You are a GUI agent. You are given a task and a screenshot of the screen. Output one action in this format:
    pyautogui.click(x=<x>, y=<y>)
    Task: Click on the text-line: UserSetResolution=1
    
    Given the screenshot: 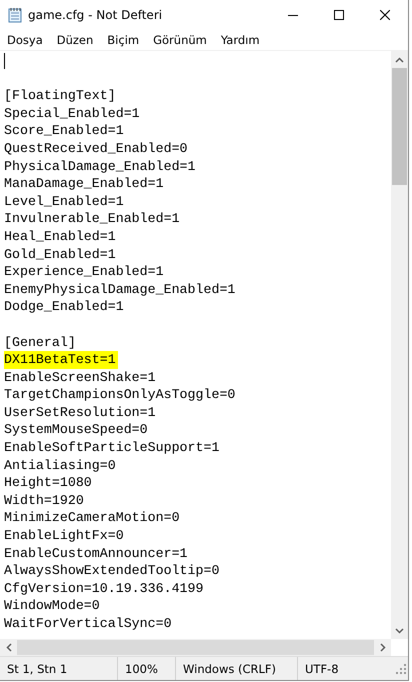 What is the action you would take?
    pyautogui.click(x=80, y=413)
    